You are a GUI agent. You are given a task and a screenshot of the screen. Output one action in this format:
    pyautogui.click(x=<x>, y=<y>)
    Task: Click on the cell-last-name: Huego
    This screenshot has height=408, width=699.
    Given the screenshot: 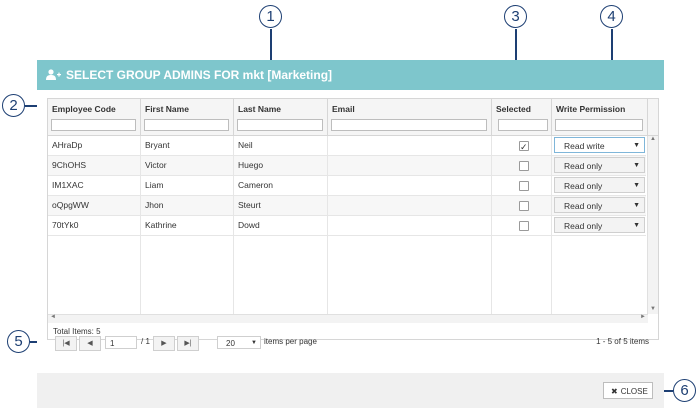 What is the action you would take?
    pyautogui.click(x=281, y=165)
    